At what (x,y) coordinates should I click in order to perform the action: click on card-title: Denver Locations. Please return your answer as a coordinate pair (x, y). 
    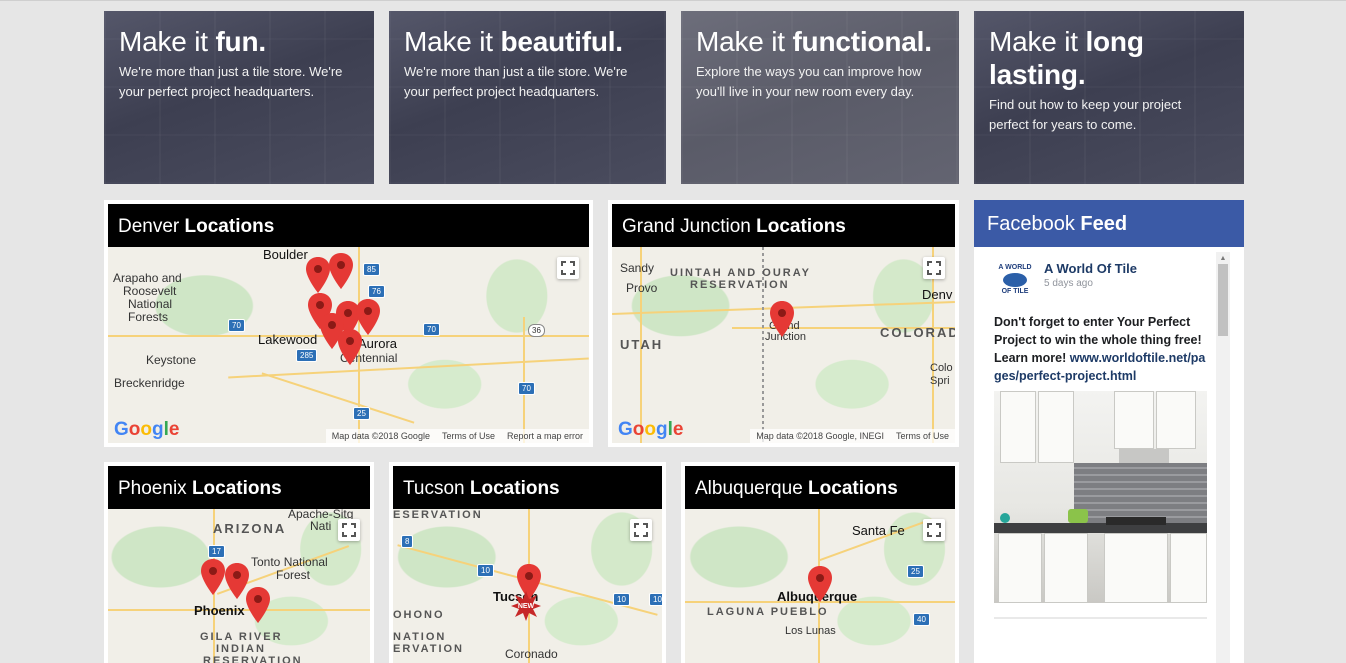
    Looking at the image, I should click on (348, 225).